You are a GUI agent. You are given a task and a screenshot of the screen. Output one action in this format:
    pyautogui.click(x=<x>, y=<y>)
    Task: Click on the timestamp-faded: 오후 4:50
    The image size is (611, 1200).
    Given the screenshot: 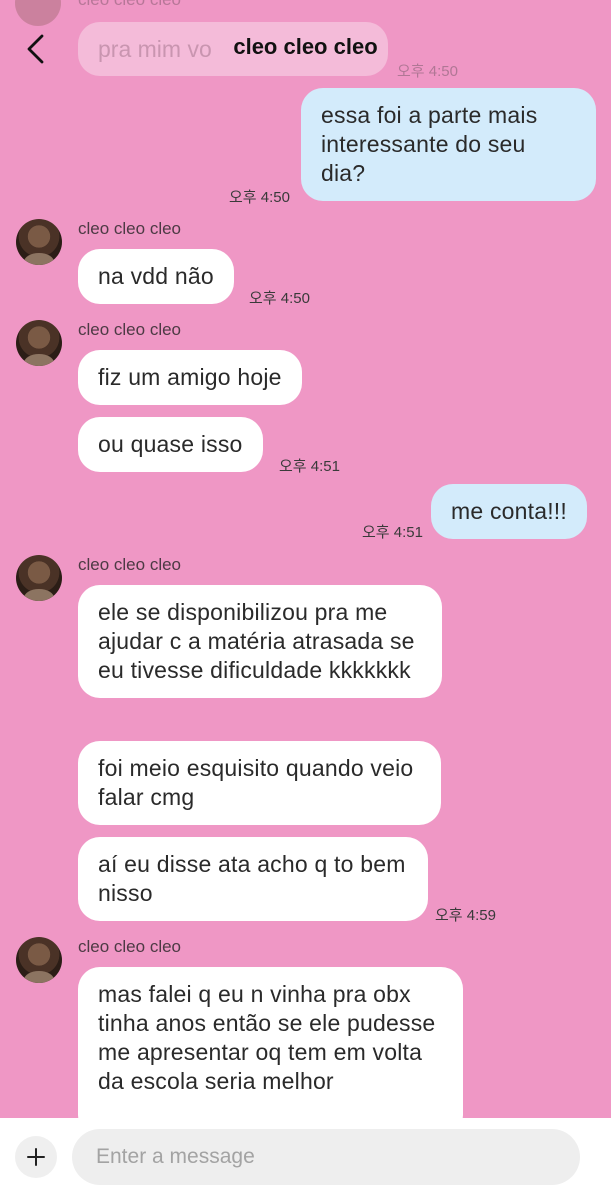 What is the action you would take?
    pyautogui.click(x=427, y=71)
    